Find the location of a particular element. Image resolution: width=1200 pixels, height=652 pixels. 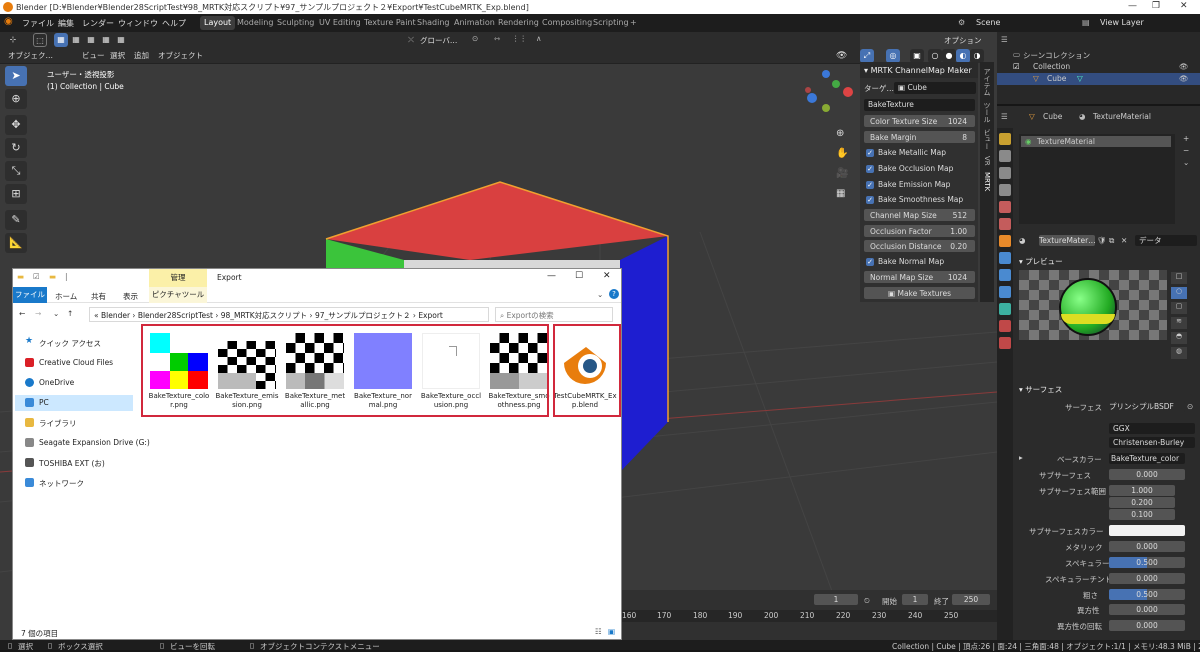

select-extend-icon: ▦ is located at coordinates (76, 40).